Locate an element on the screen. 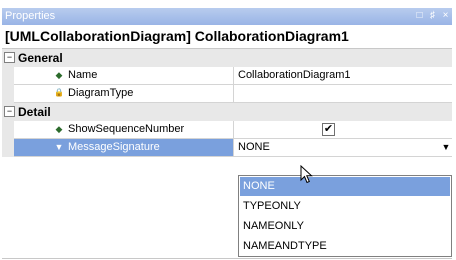 The width and height of the screenshot is (456, 260). property-name-cell: 🔒 DiagramType is located at coordinates (123, 94).